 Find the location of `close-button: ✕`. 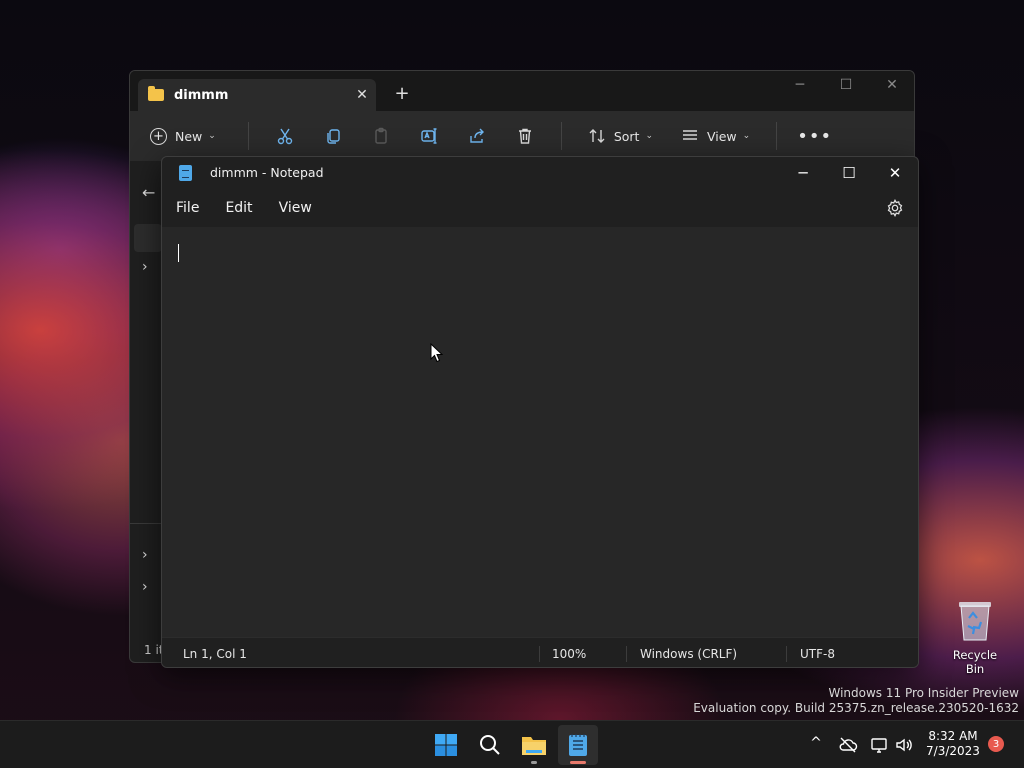

close-button: ✕ is located at coordinates (895, 173).